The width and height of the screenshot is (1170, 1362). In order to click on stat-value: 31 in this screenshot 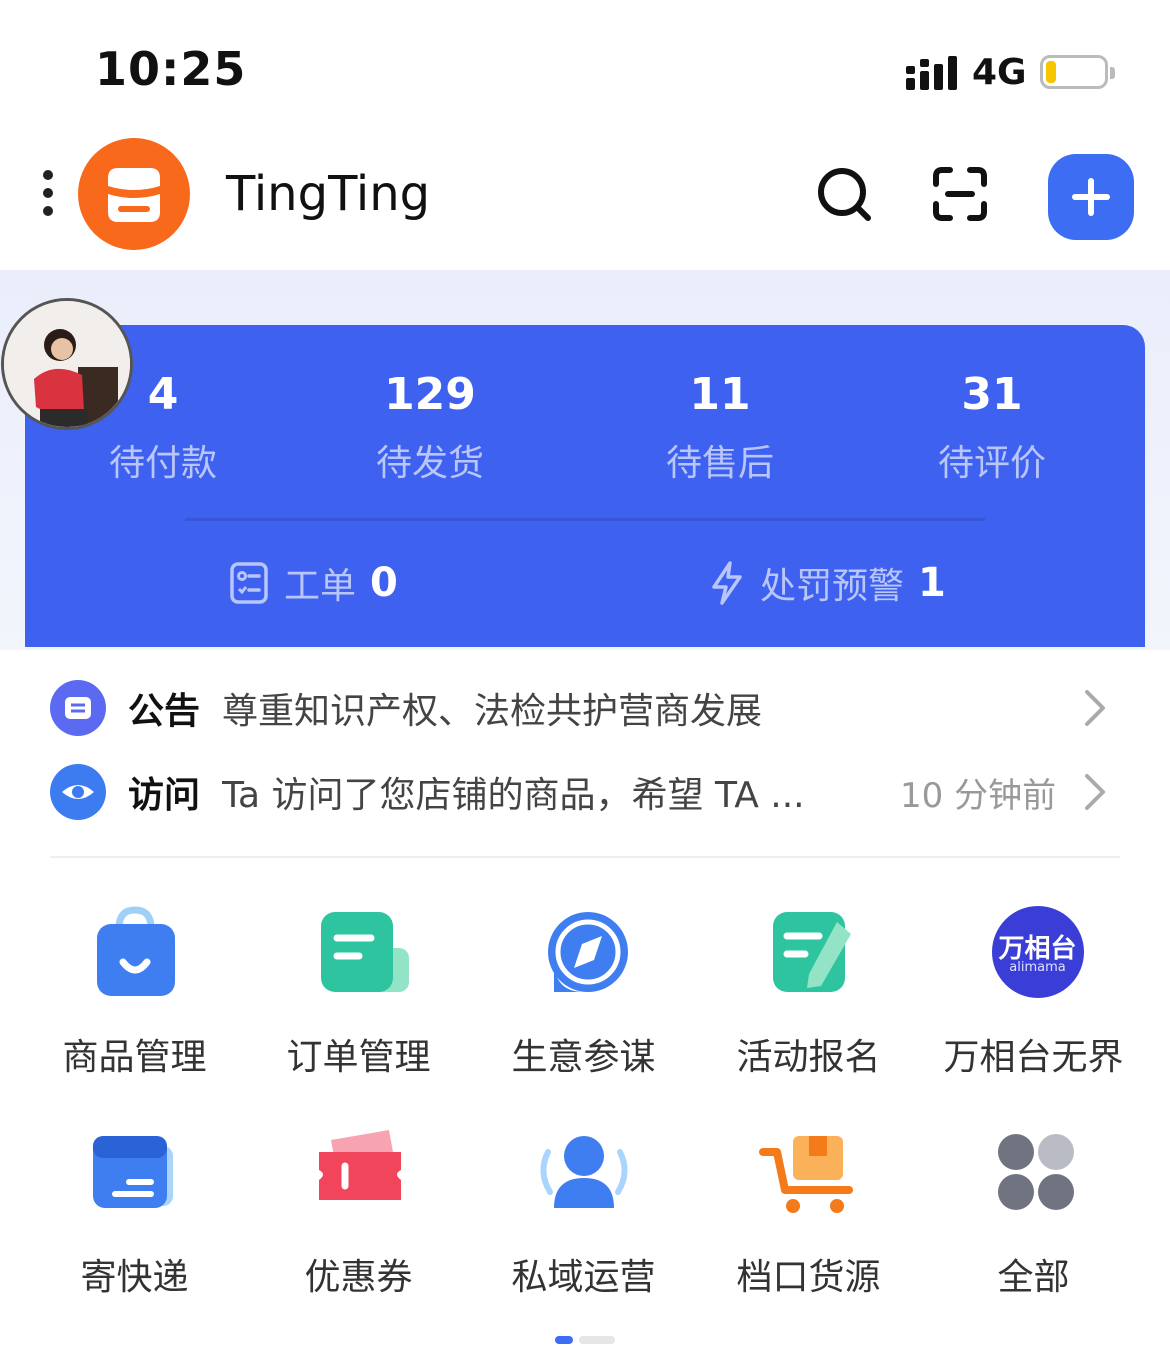, I will do `click(992, 394)`.